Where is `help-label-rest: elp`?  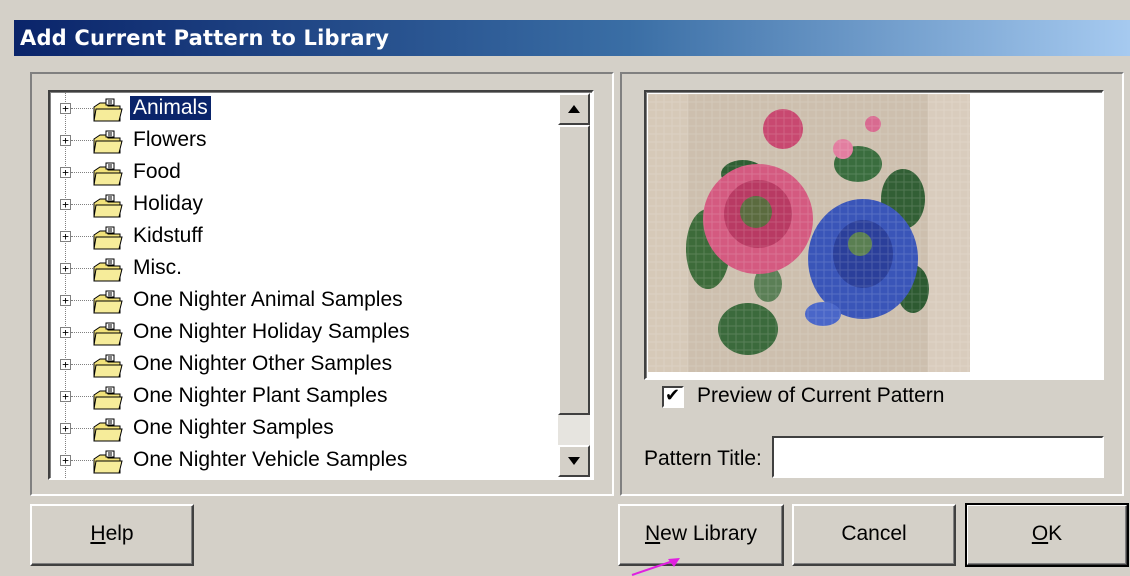 help-label-rest: elp is located at coordinates (119, 533).